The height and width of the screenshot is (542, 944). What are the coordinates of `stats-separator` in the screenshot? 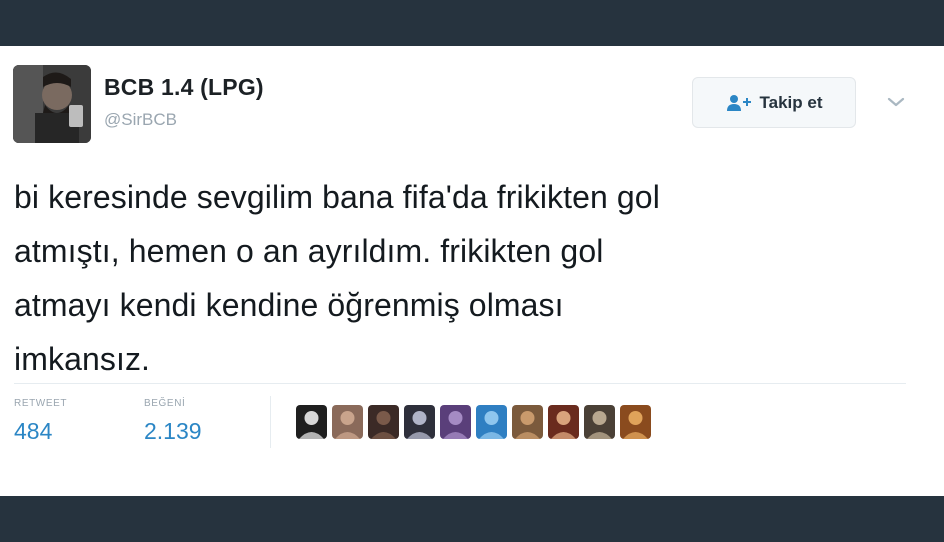 It's located at (270, 422).